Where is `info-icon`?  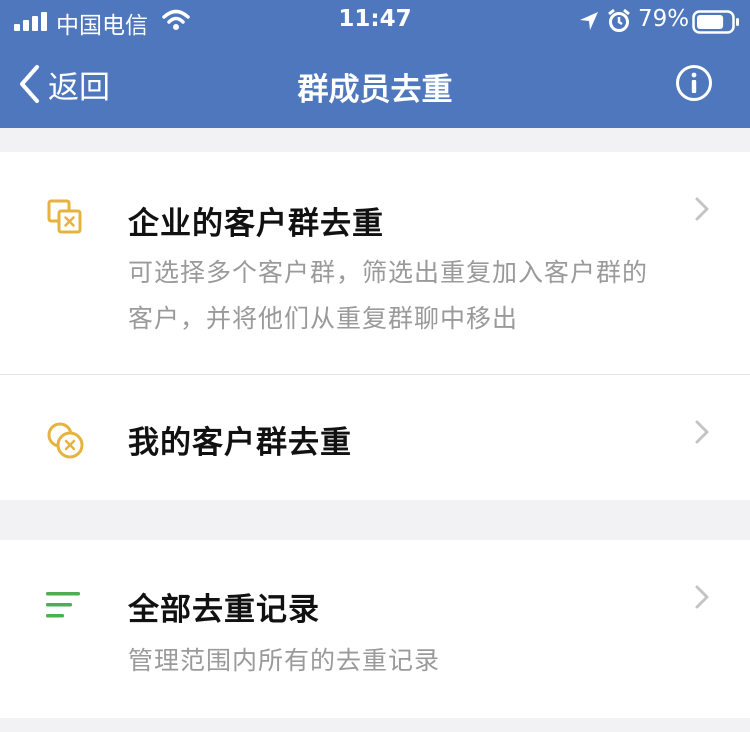 info-icon is located at coordinates (694, 83).